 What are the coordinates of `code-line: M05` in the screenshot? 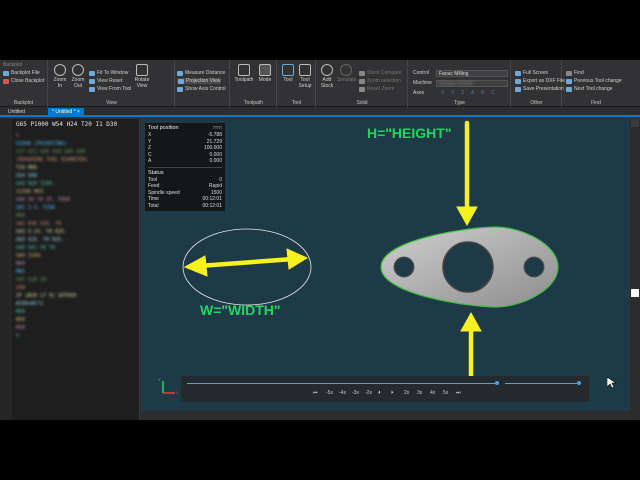 It's located at (20, 272).